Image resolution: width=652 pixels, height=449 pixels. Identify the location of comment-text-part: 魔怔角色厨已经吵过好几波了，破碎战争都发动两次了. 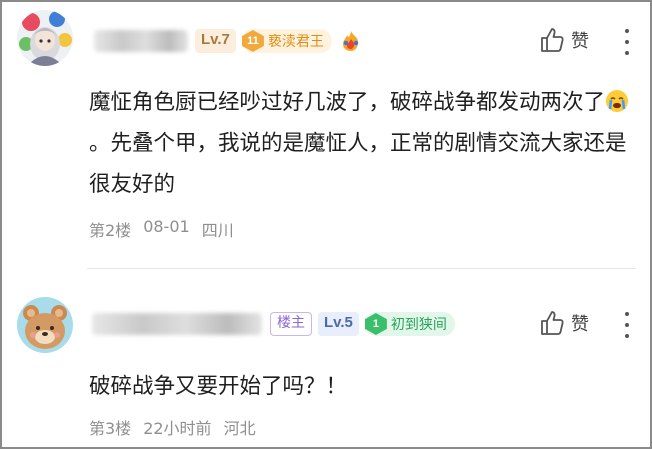
(347, 102).